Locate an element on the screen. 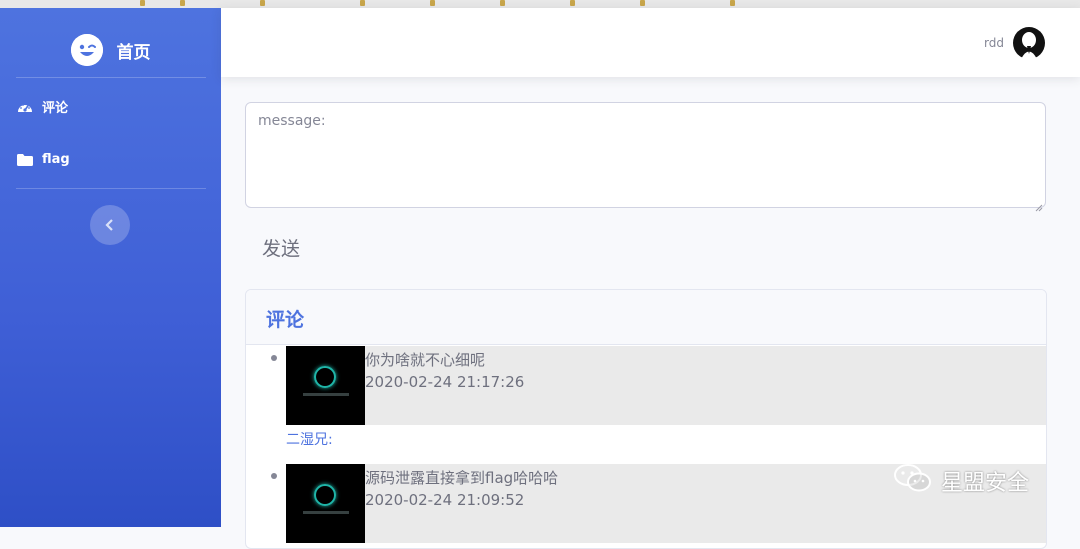 This screenshot has height=549, width=1080. comments-card-title: 评论 is located at coordinates (285, 320).